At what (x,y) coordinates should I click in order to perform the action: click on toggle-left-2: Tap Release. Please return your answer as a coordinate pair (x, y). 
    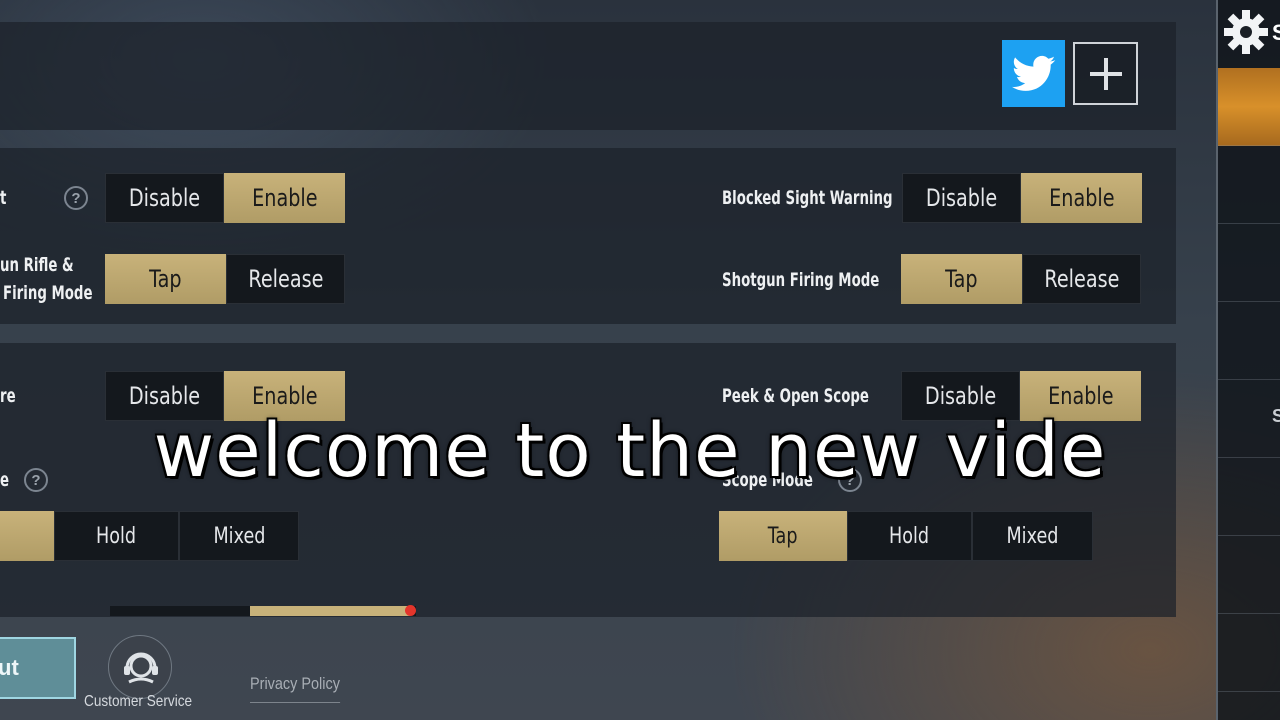
    Looking at the image, I should click on (225, 279).